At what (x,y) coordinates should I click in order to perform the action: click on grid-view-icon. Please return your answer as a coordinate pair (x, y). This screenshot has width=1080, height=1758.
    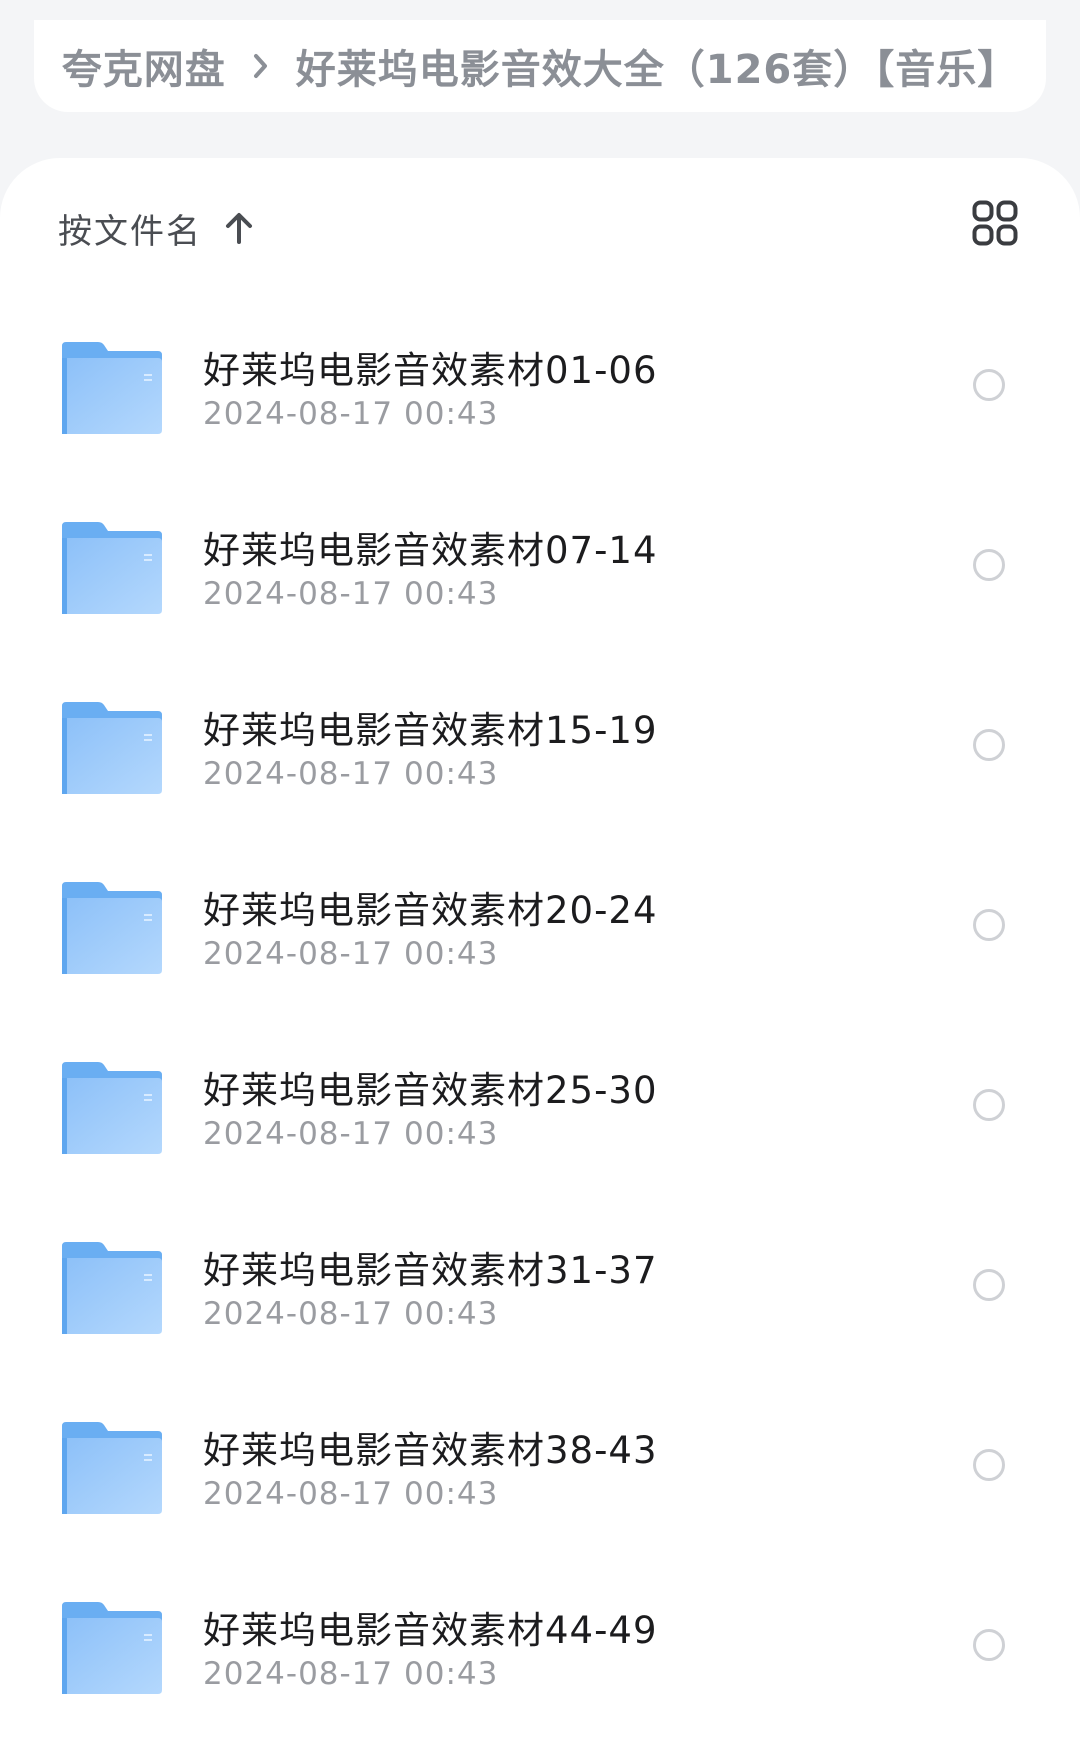
    Looking at the image, I should click on (995, 223).